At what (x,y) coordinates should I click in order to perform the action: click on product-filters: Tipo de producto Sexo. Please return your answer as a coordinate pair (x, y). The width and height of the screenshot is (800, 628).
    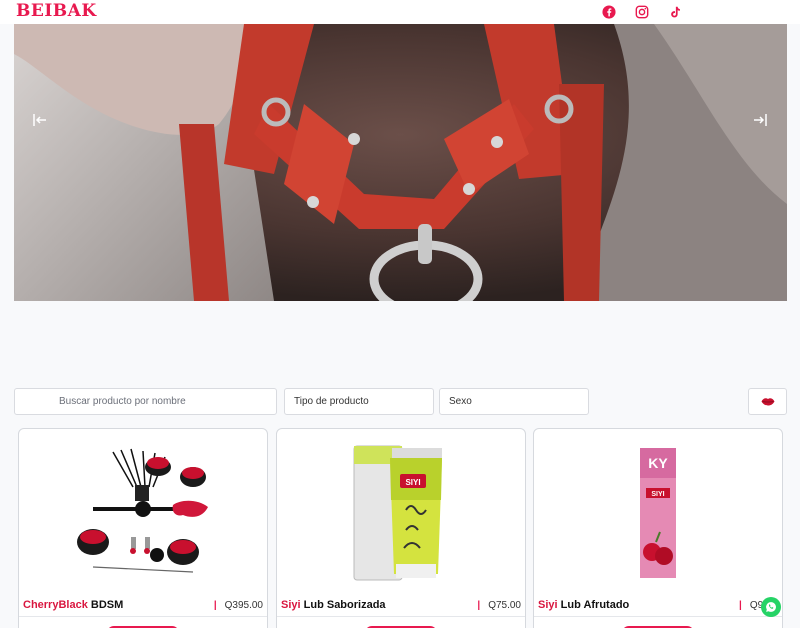
    Looking at the image, I should click on (400, 401).